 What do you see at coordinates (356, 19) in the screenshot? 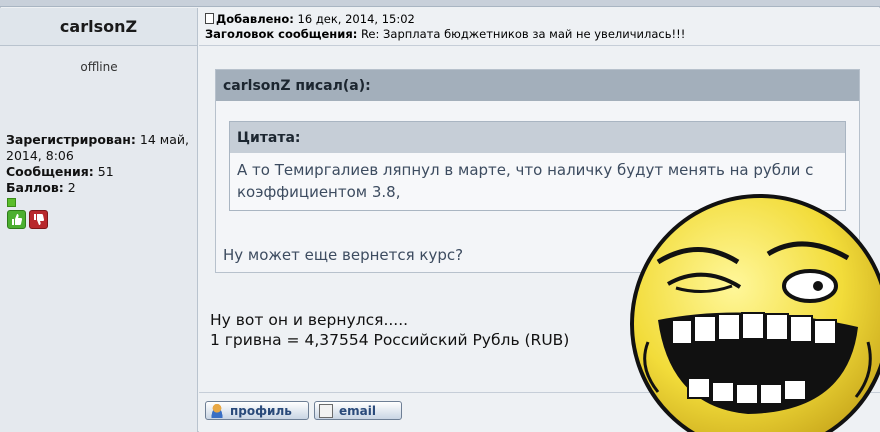
I see `added-value: 16 дек, 2014, 15:02` at bounding box center [356, 19].